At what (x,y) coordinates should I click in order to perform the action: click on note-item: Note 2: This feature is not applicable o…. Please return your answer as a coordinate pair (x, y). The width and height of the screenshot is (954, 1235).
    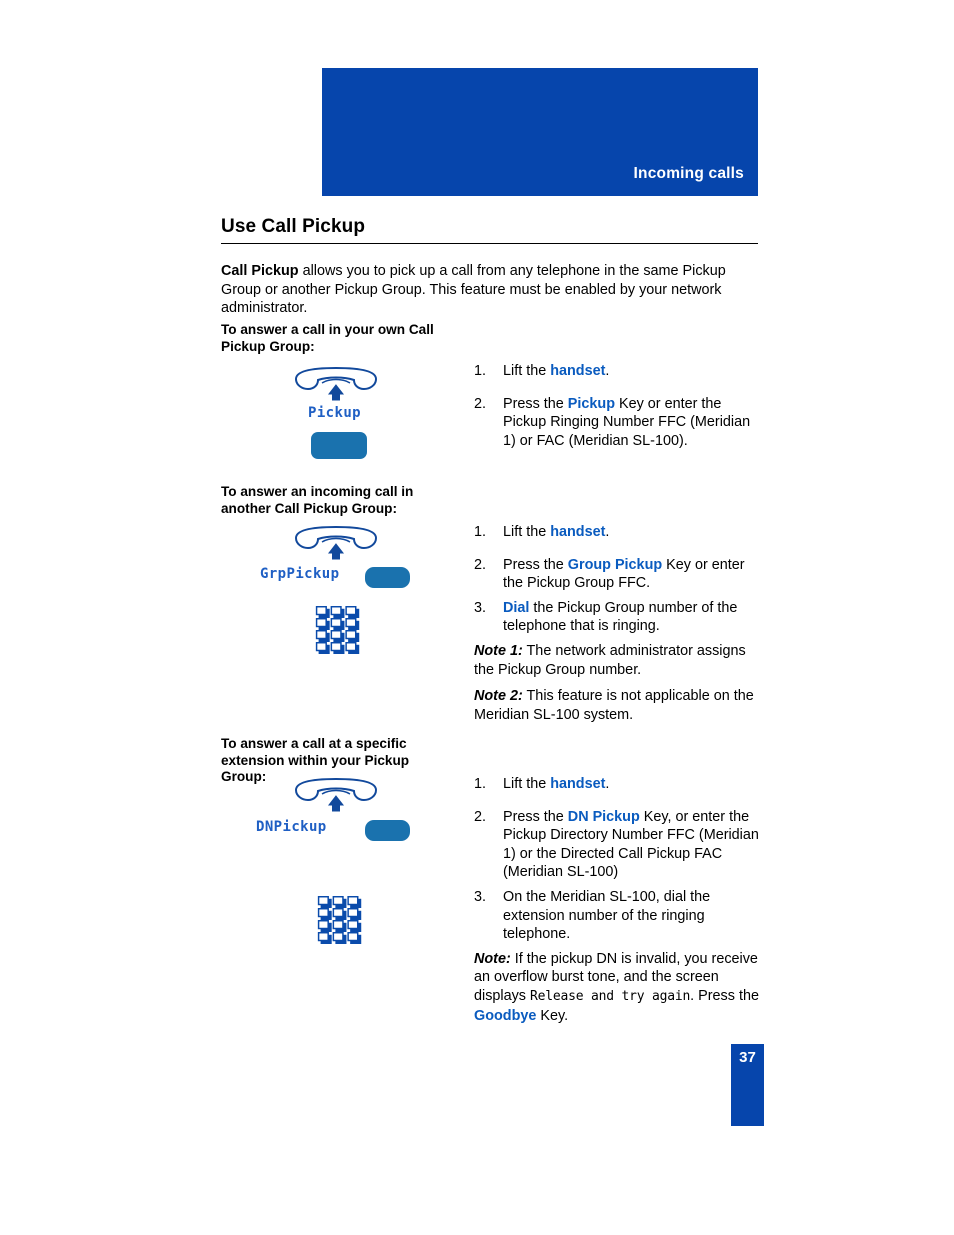
    Looking at the image, I should click on (619, 705).